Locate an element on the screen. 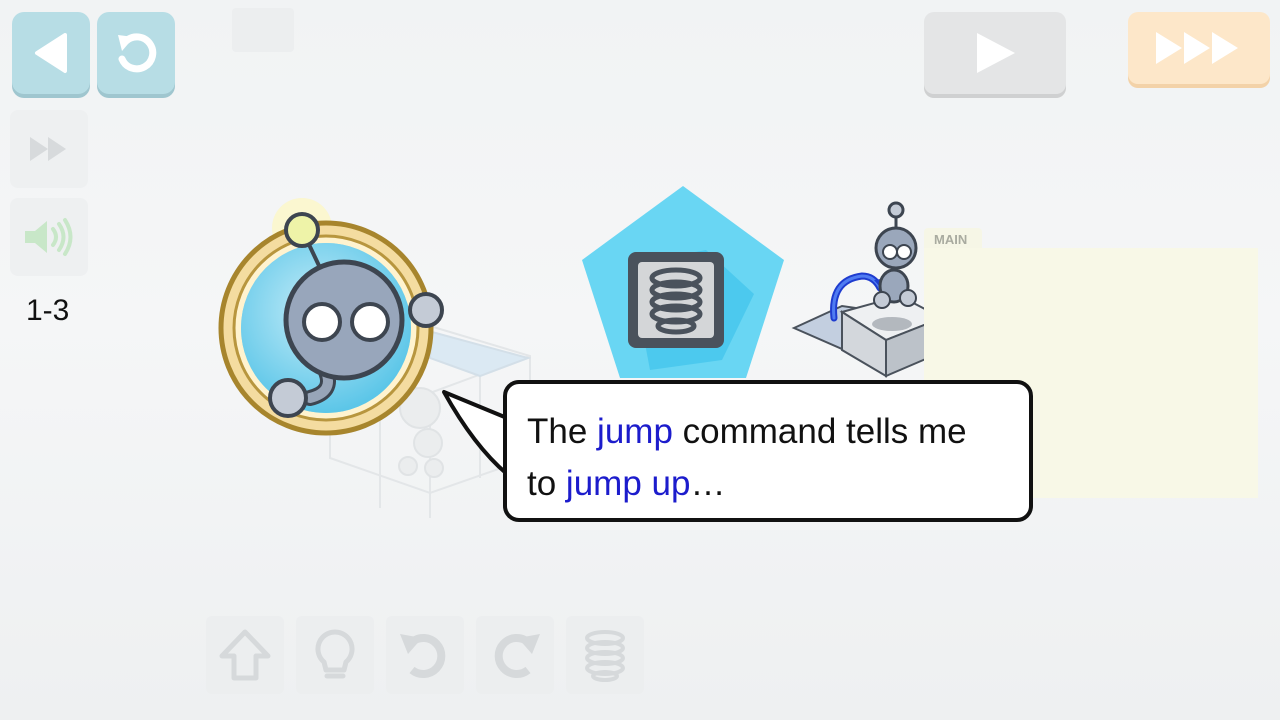 Image resolution: width=1280 pixels, height=720 pixels. turn-right-command-button is located at coordinates (515, 655).